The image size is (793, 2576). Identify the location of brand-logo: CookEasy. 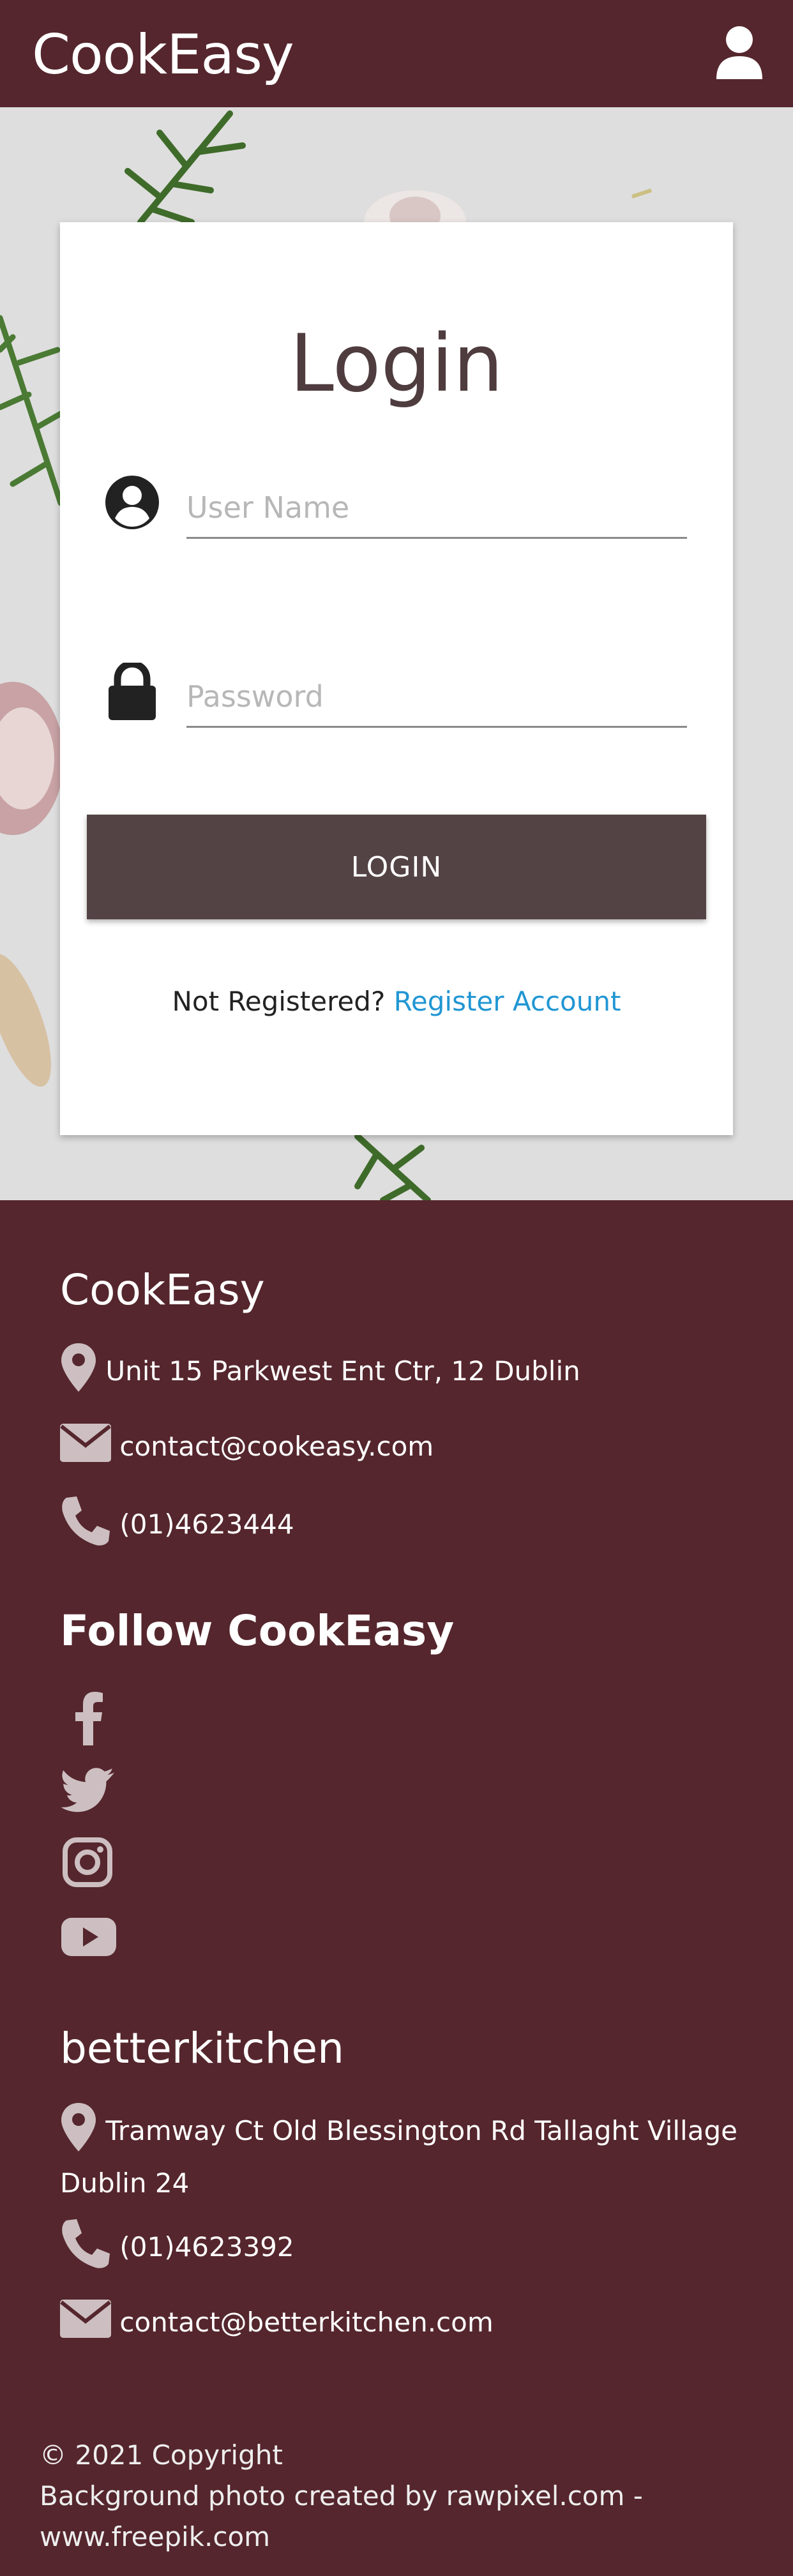
(163, 55).